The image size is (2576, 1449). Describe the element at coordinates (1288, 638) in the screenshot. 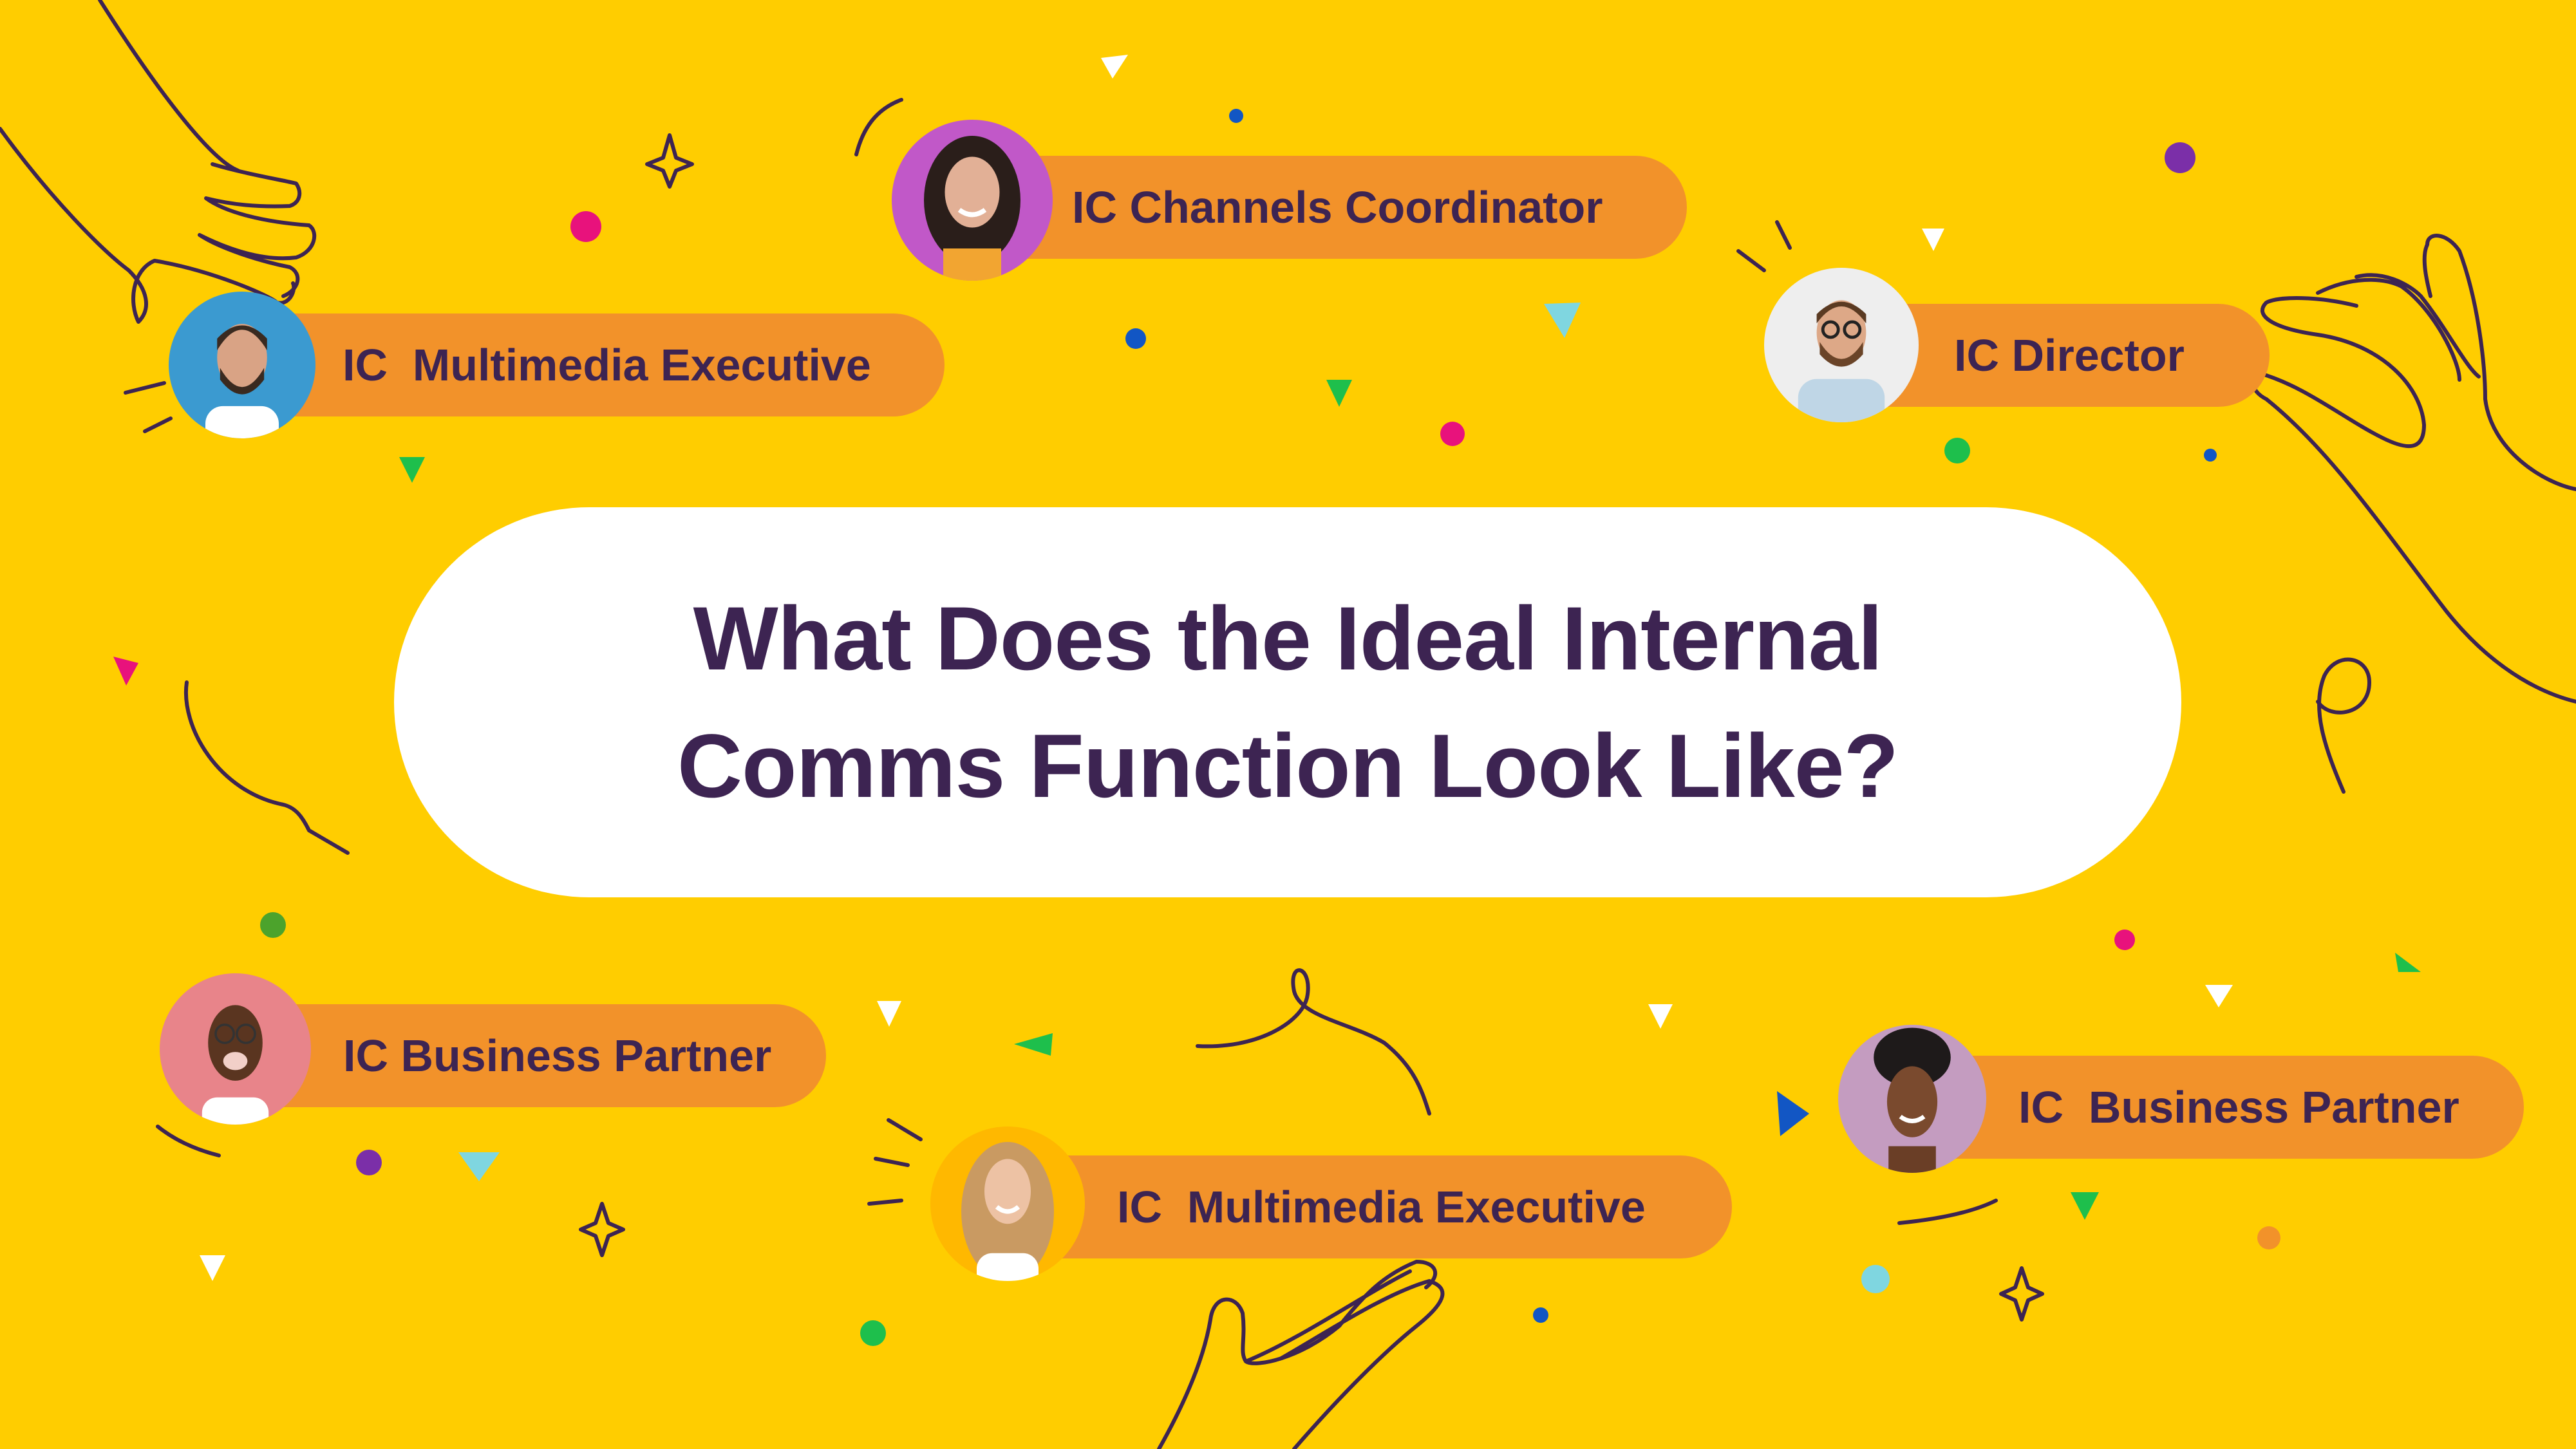

I see `title-line-1: What Does the Ideal Internal` at that location.